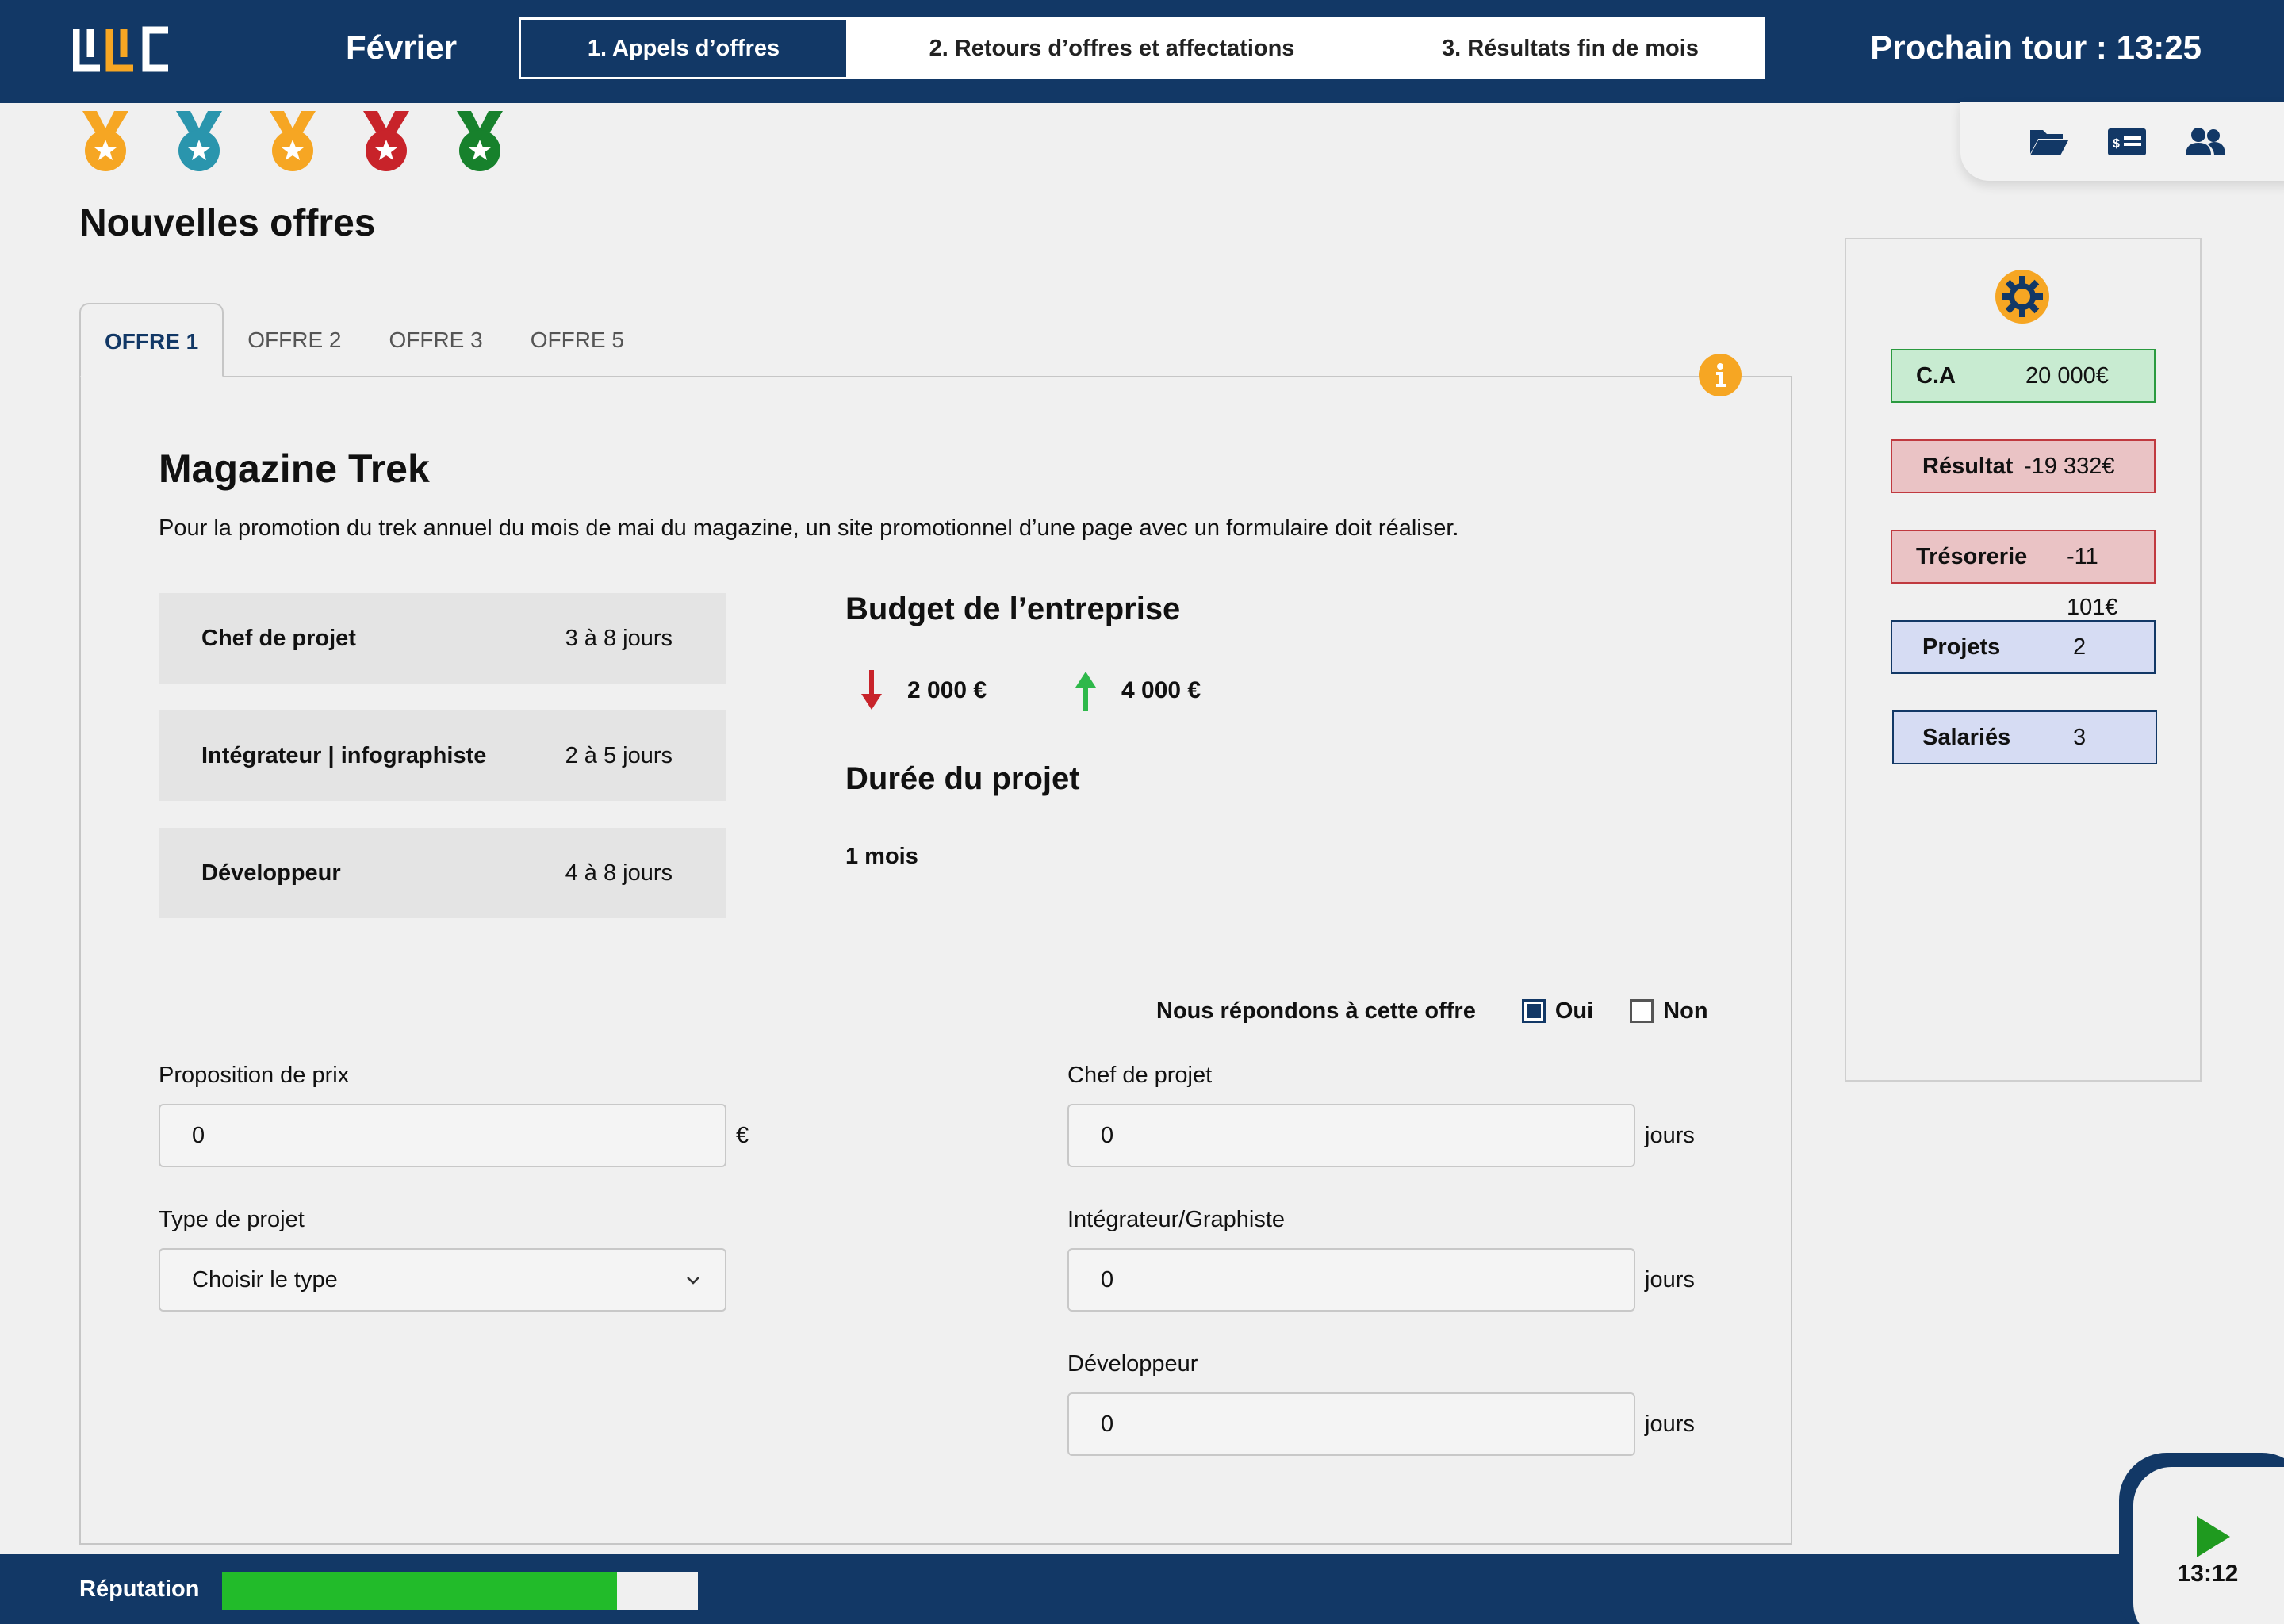  I want to click on tab-offre-2: OFFRE 2, so click(294, 340).